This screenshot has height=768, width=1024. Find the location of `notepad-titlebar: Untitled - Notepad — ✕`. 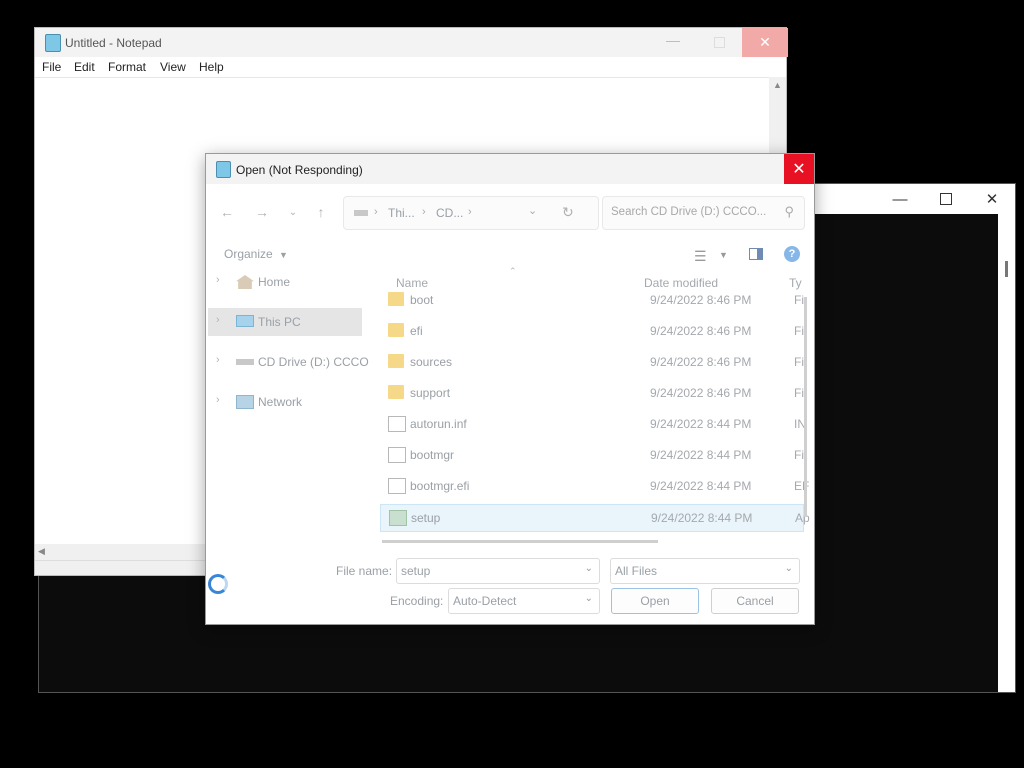

notepad-titlebar: Untitled - Notepad — ✕ is located at coordinates (411, 42).